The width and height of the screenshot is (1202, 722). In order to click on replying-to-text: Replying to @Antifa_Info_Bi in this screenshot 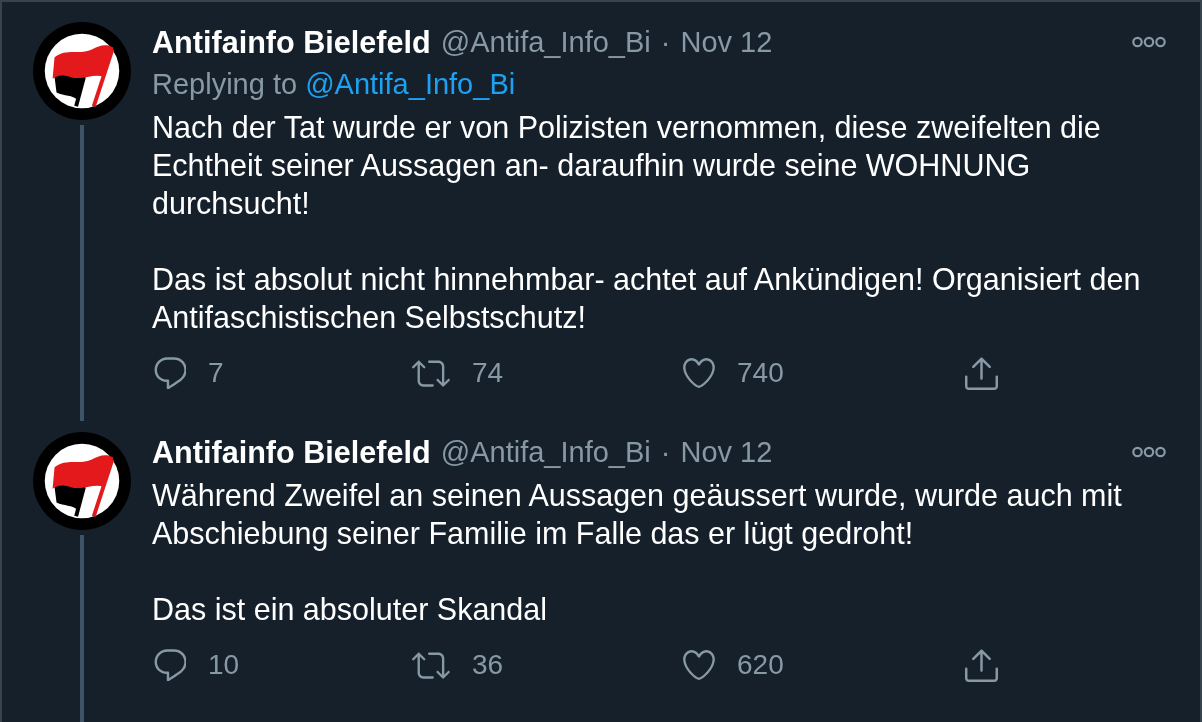, I will do `click(334, 84)`.